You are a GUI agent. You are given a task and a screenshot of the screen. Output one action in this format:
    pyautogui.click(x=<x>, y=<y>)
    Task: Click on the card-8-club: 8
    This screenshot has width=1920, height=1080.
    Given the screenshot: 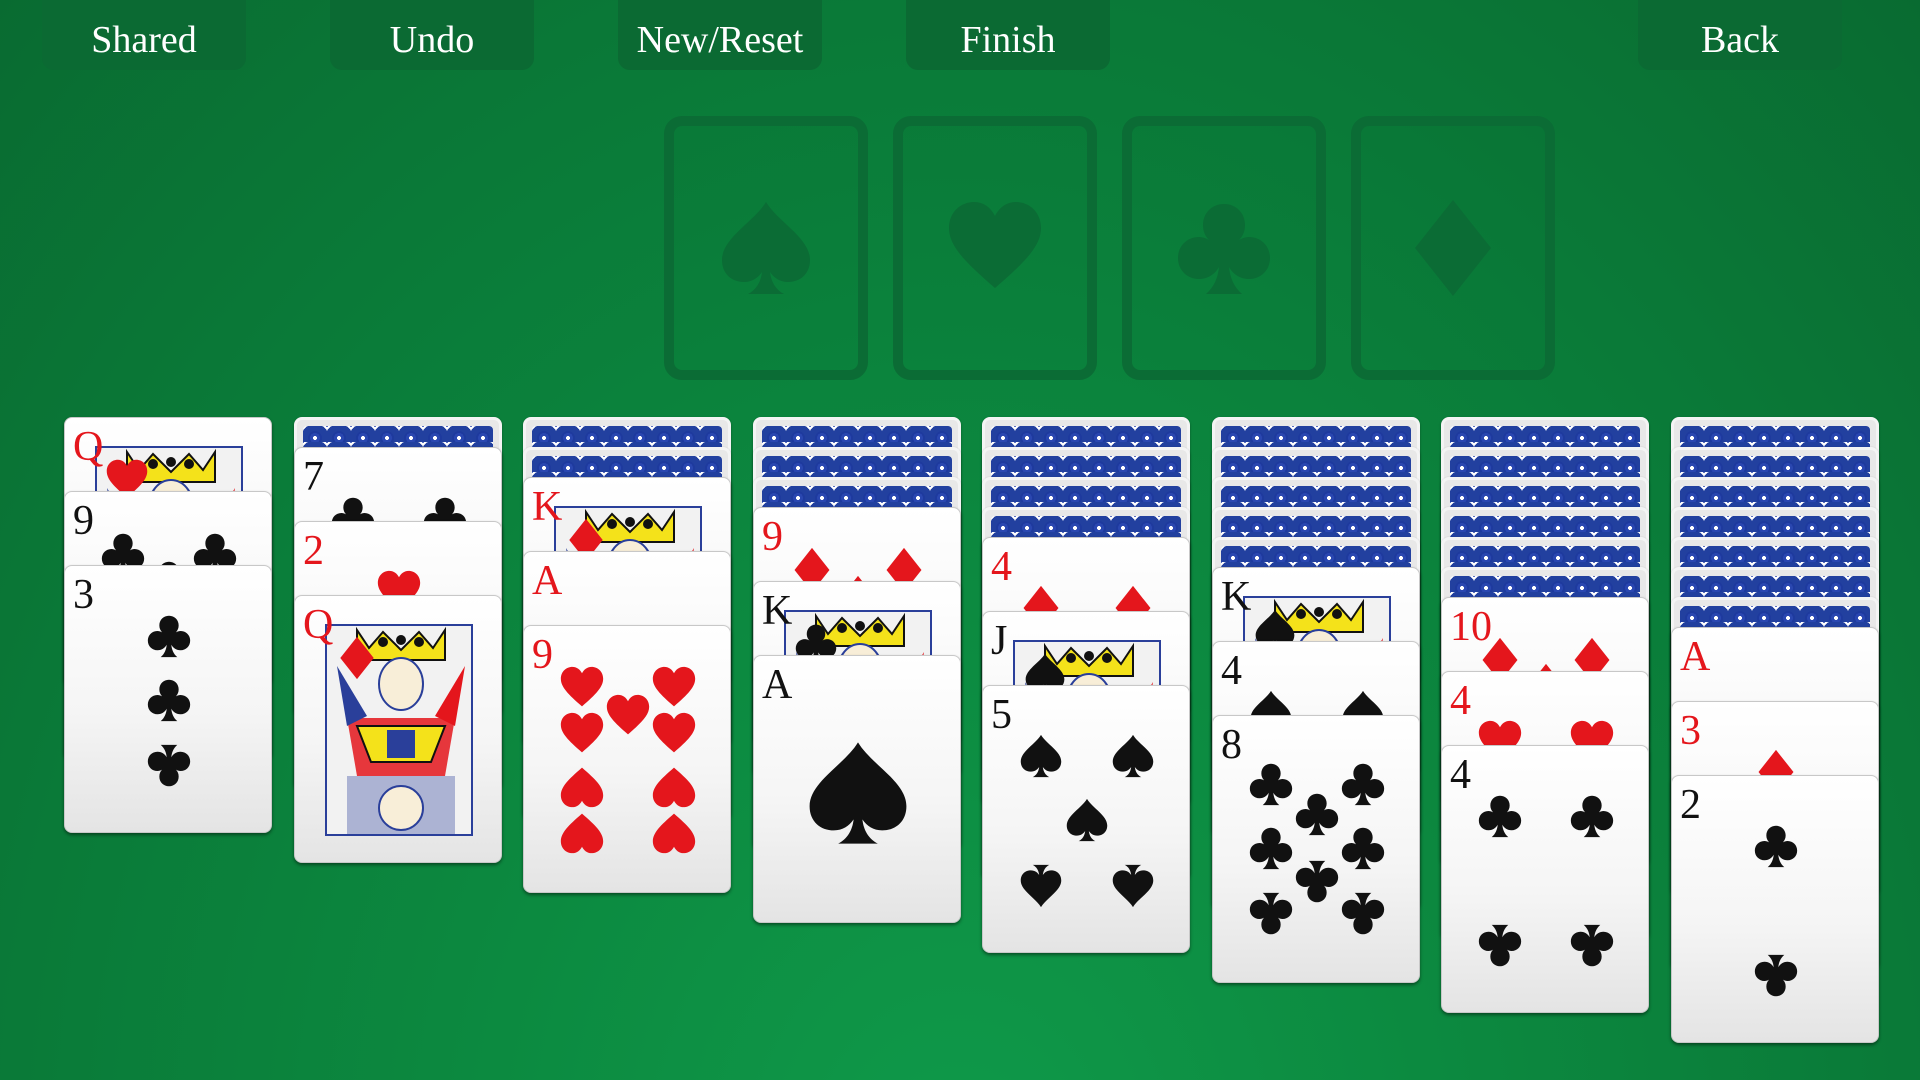 What is the action you would take?
    pyautogui.click(x=1316, y=849)
    